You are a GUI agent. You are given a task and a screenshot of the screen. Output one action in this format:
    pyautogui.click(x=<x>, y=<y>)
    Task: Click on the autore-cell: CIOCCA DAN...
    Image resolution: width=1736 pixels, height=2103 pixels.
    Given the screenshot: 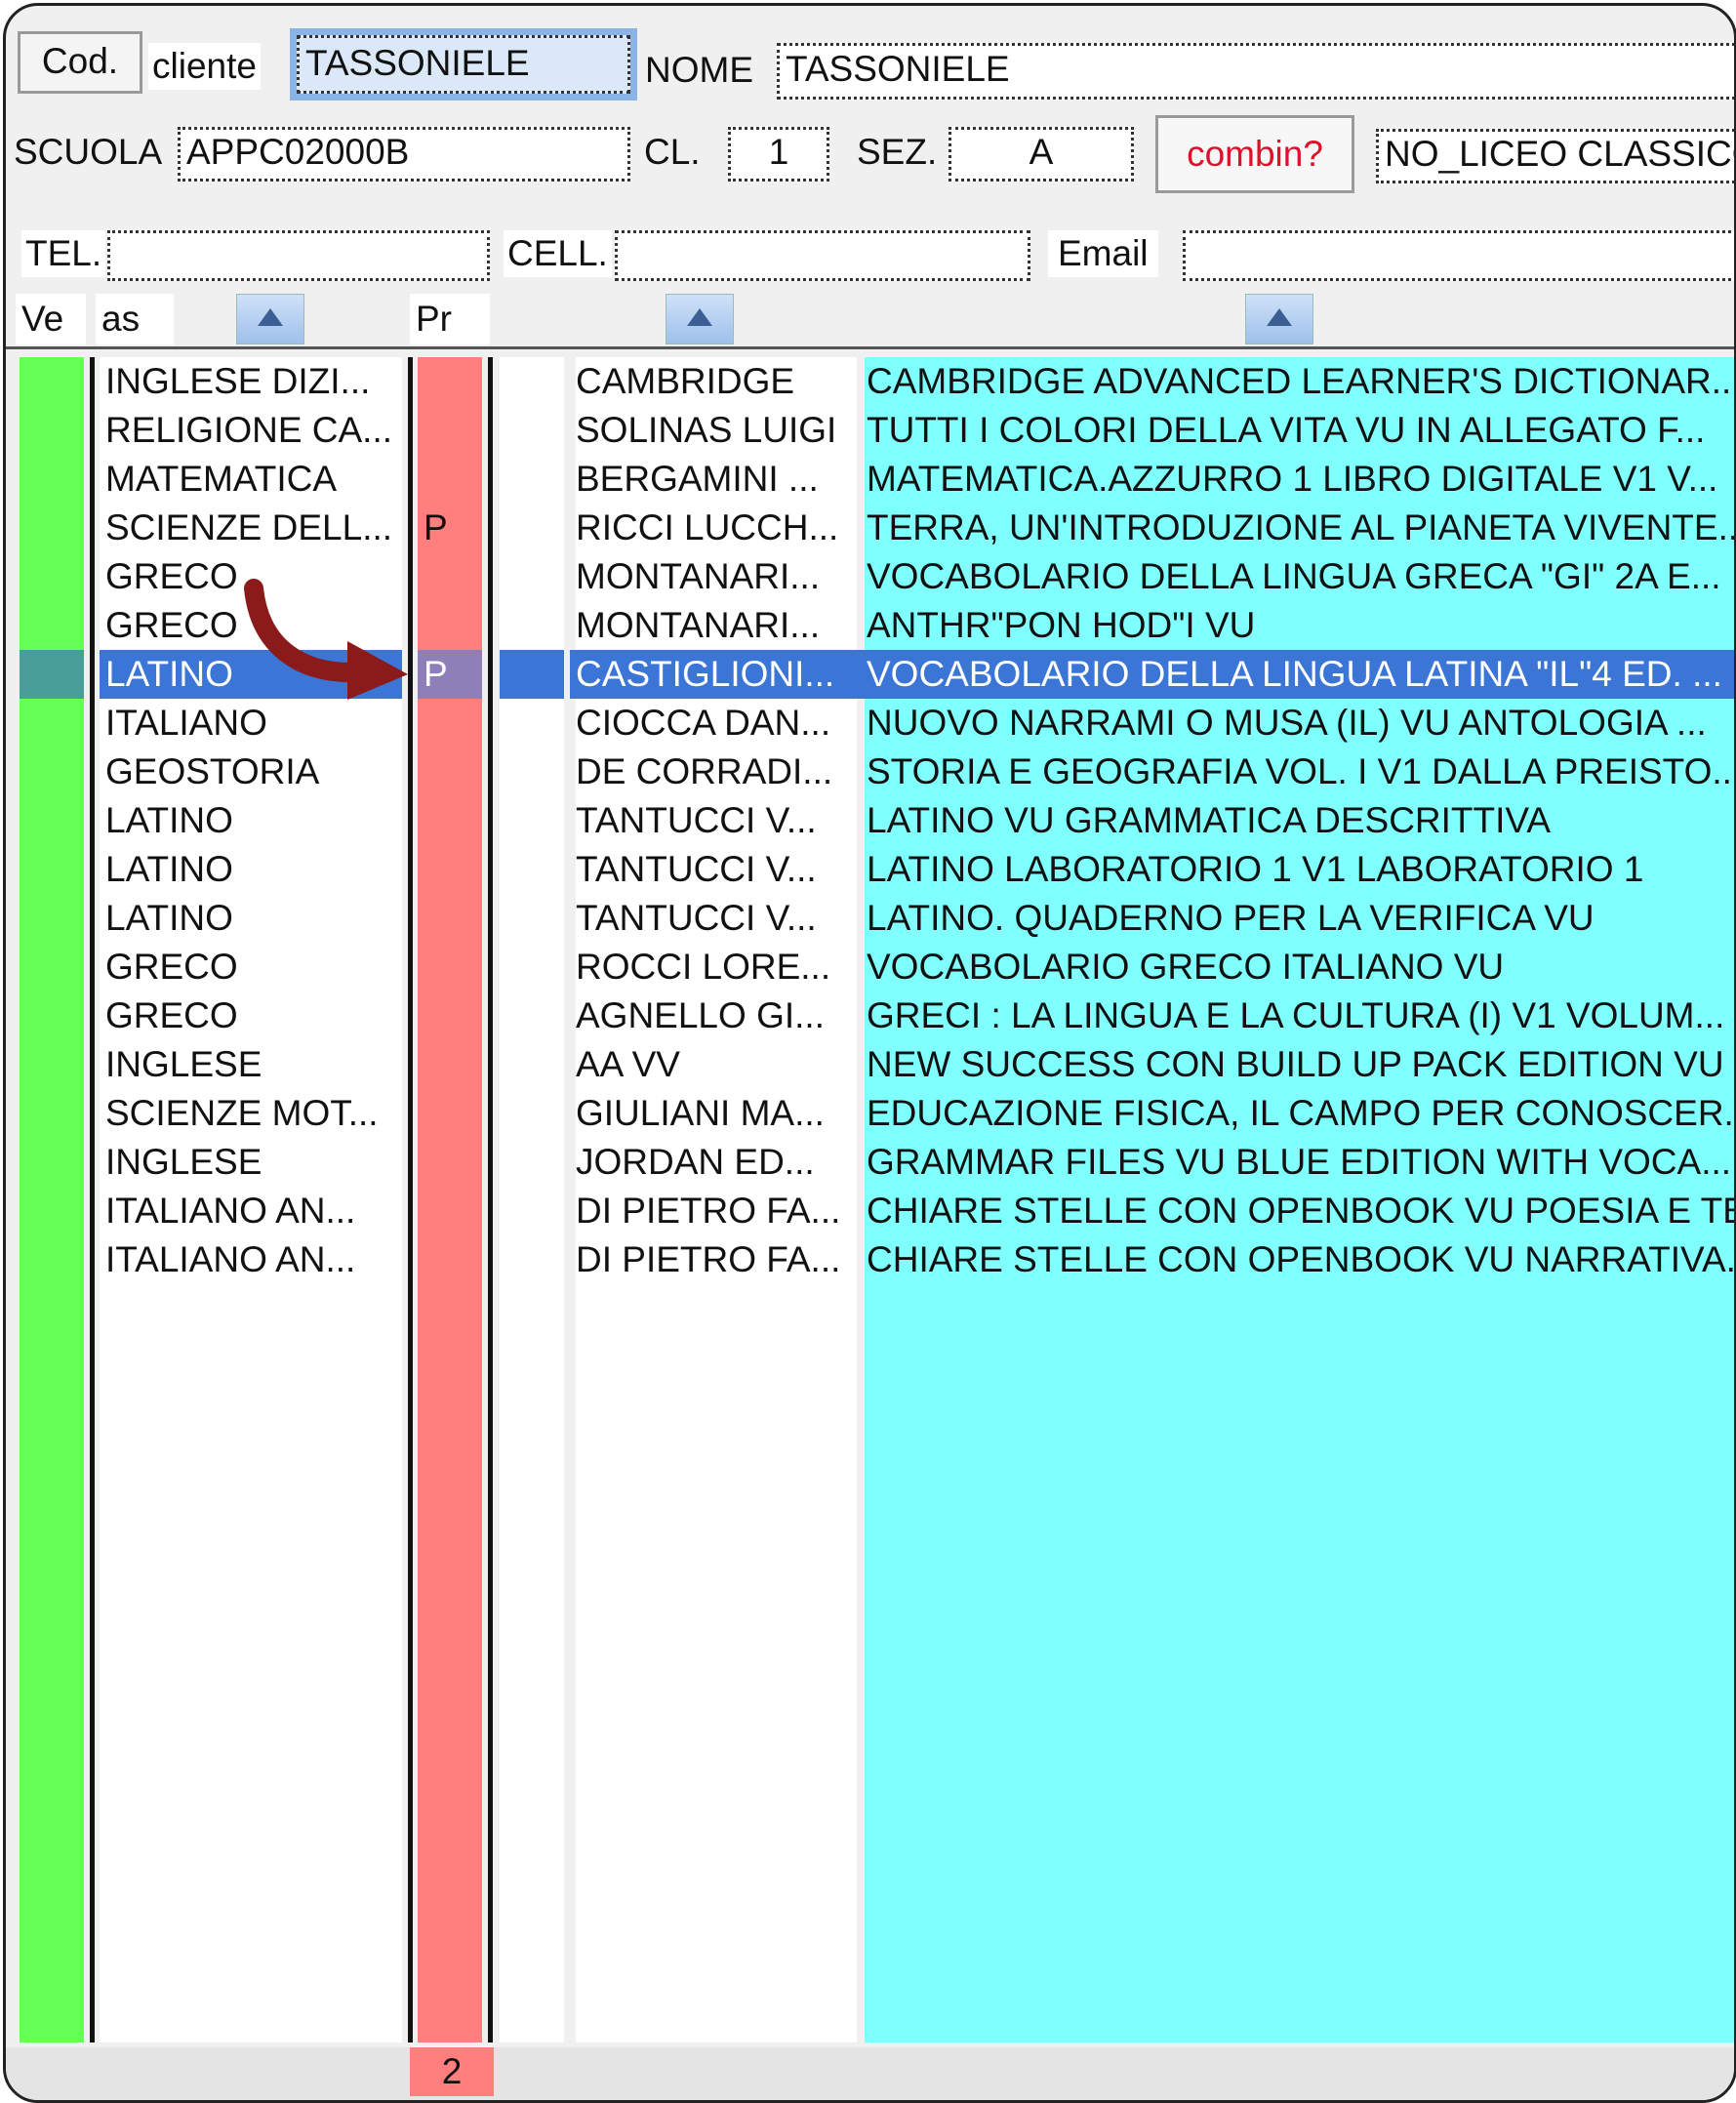 What is the action you would take?
    pyautogui.click(x=715, y=723)
    